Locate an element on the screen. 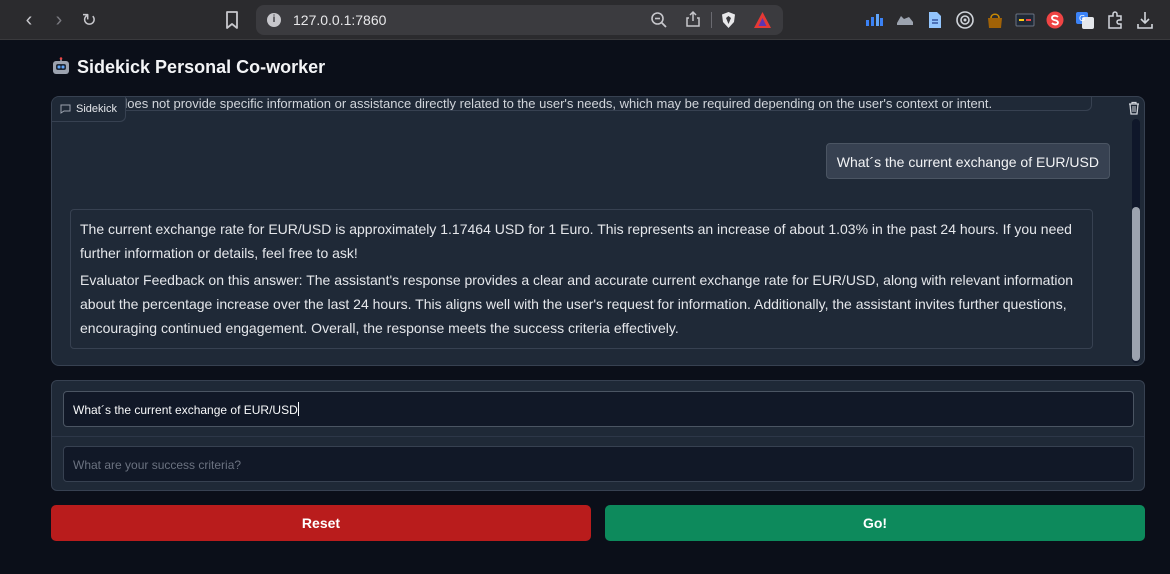 Image resolution: width=1170 pixels, height=574 pixels. panel-divider is located at coordinates (598, 436).